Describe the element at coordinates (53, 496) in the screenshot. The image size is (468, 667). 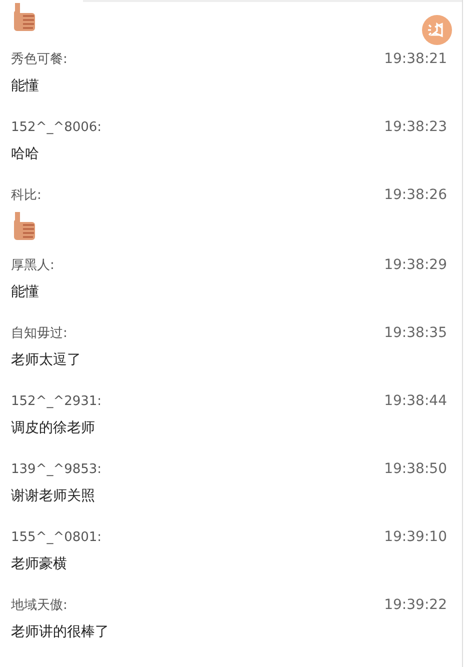
I see `message-text: 谢谢老师关照` at that location.